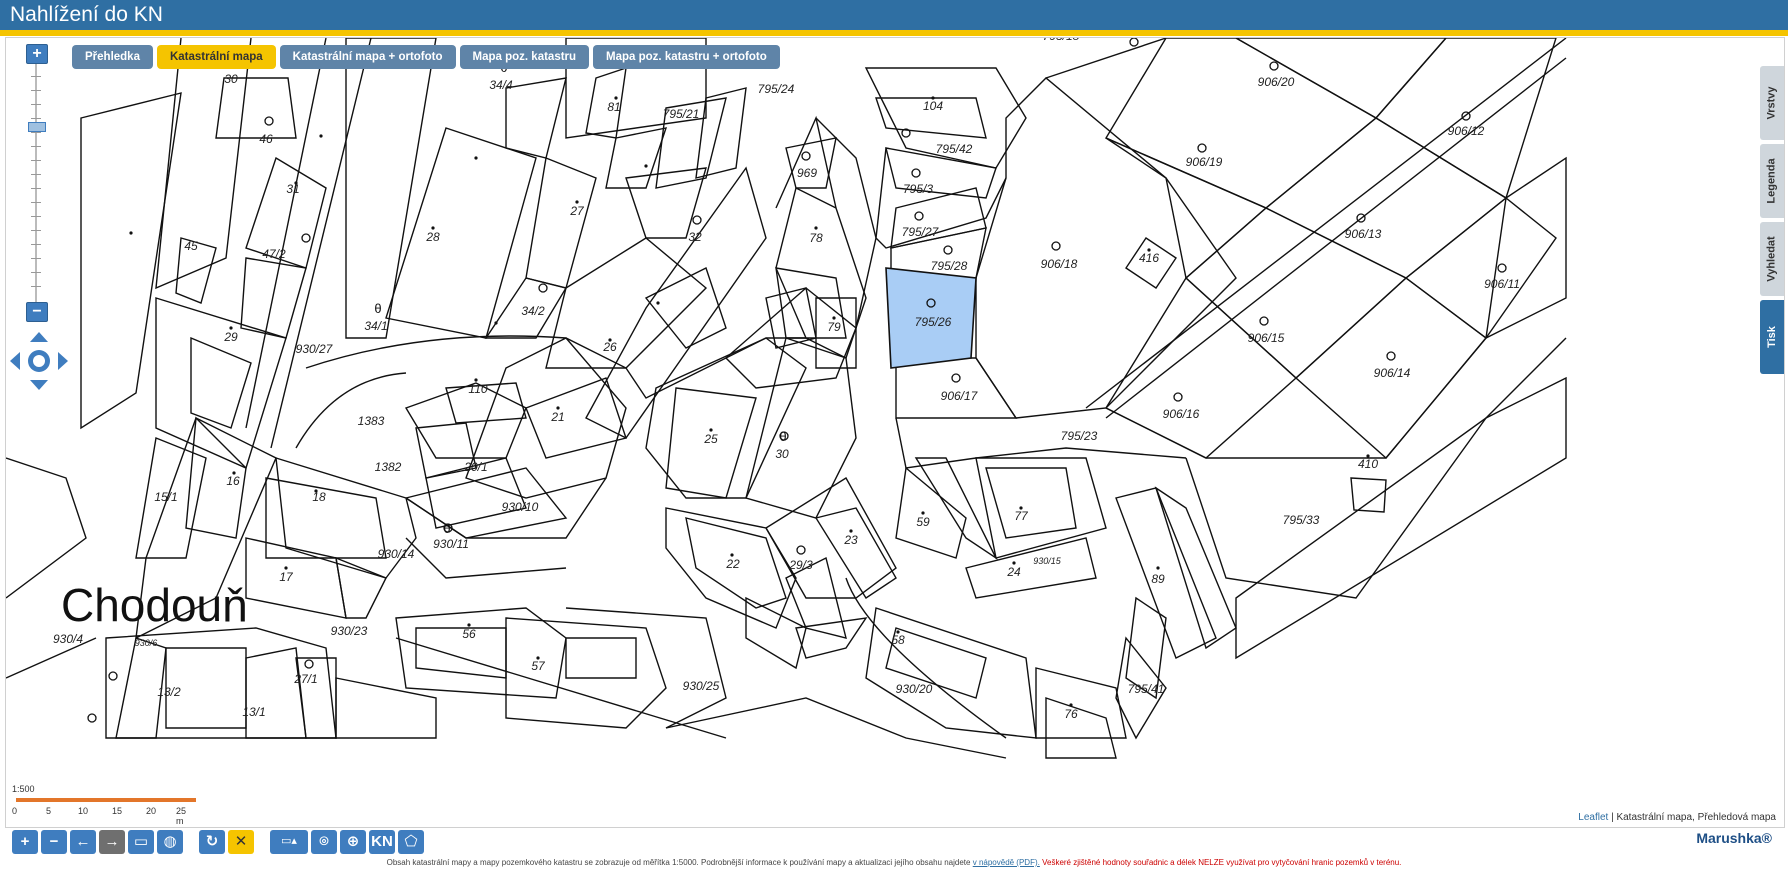 This screenshot has height=872, width=1788. Describe the element at coordinates (894, 18) in the screenshot. I see `app-header: Nahlížení do KN` at that location.